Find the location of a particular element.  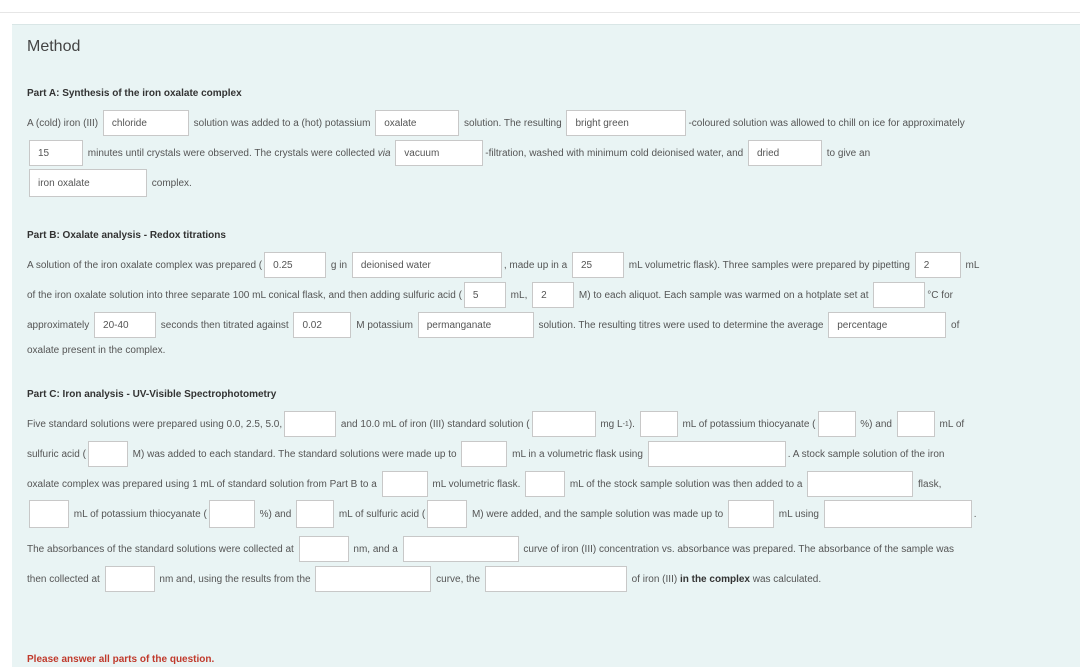

text: mL using is located at coordinates (798, 514).